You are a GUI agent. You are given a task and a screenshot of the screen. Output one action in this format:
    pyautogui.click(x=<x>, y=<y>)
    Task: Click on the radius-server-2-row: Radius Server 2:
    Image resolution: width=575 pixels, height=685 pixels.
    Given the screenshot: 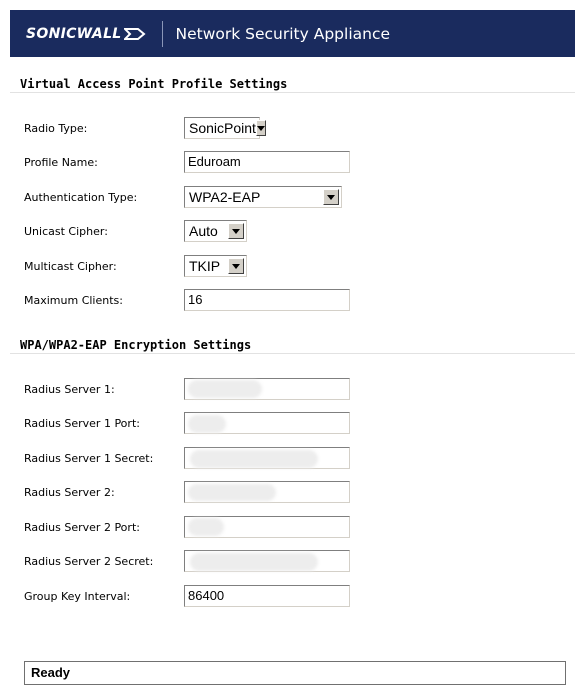 What is the action you would take?
    pyautogui.click(x=287, y=493)
    